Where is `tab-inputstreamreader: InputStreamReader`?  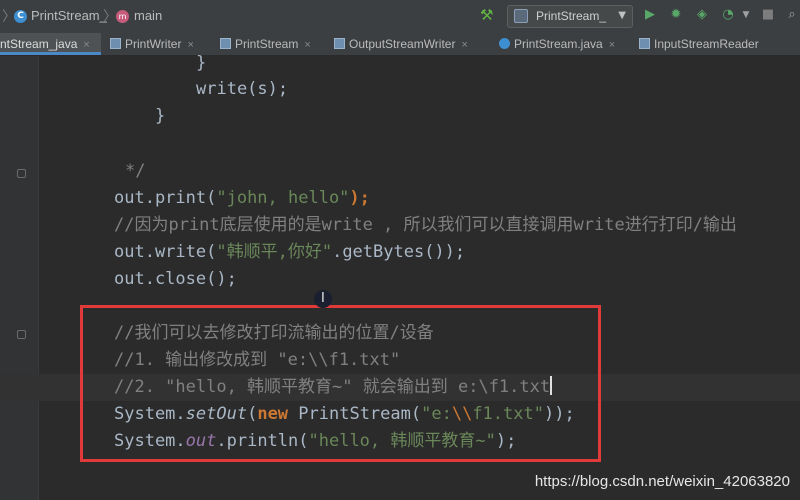 tab-inputstreamreader: InputStreamReader is located at coordinates (699, 44).